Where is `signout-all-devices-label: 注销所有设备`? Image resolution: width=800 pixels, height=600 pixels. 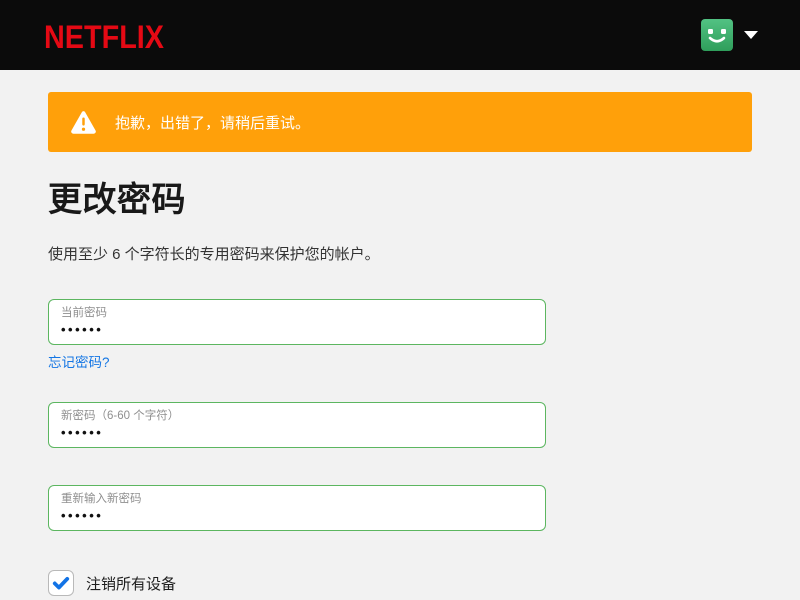
signout-all-devices-label: 注销所有设备 is located at coordinates (131, 584).